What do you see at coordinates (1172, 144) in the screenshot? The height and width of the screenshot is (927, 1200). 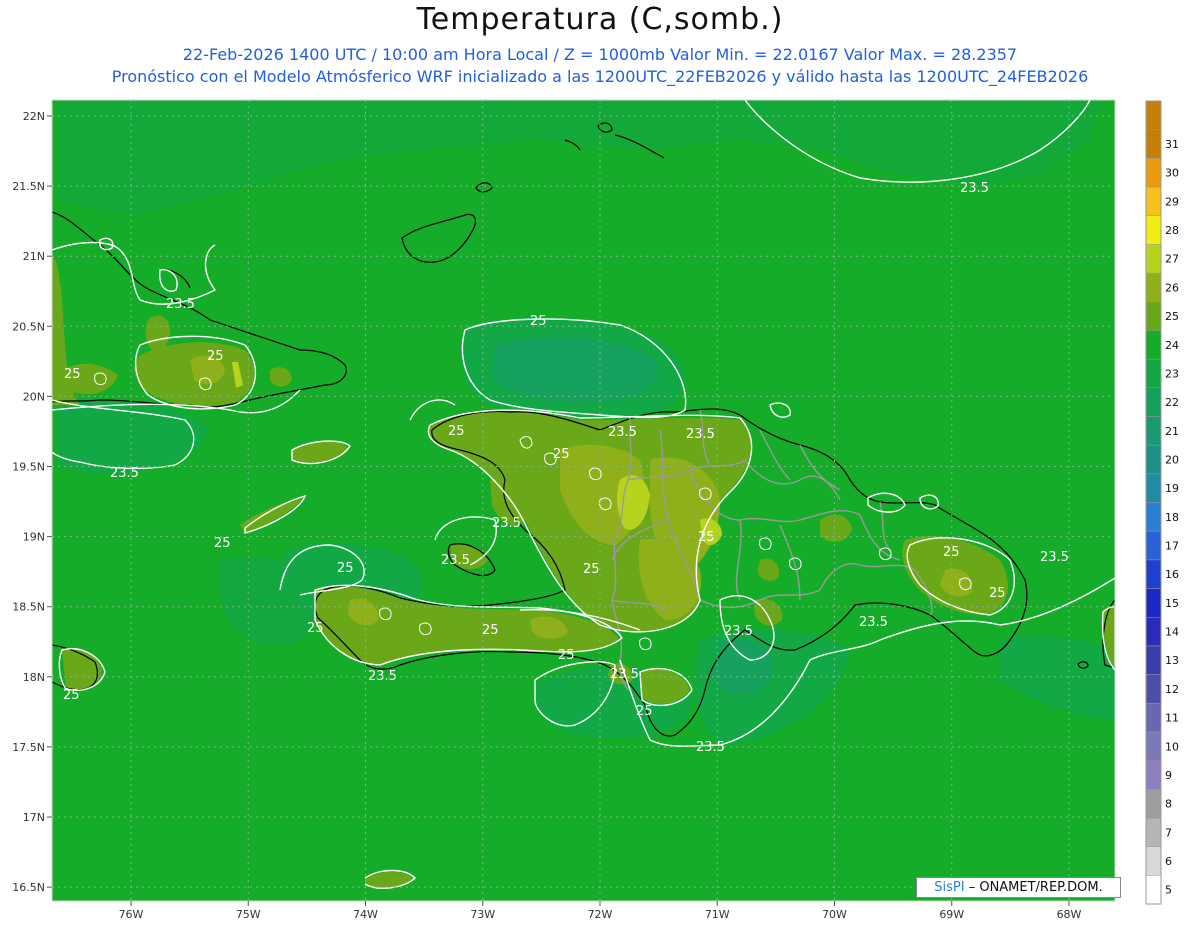 I see `colorbar-label: 31` at bounding box center [1172, 144].